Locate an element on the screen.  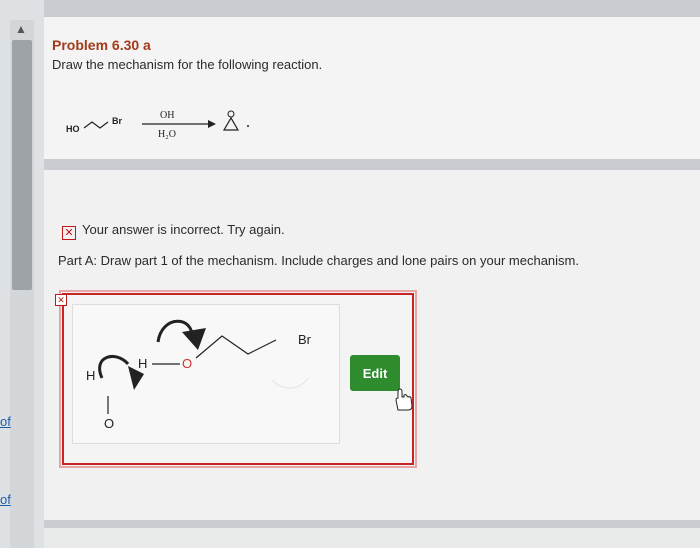
mechanism-drawing: H O H O Br is located at coordinates (199, 375).